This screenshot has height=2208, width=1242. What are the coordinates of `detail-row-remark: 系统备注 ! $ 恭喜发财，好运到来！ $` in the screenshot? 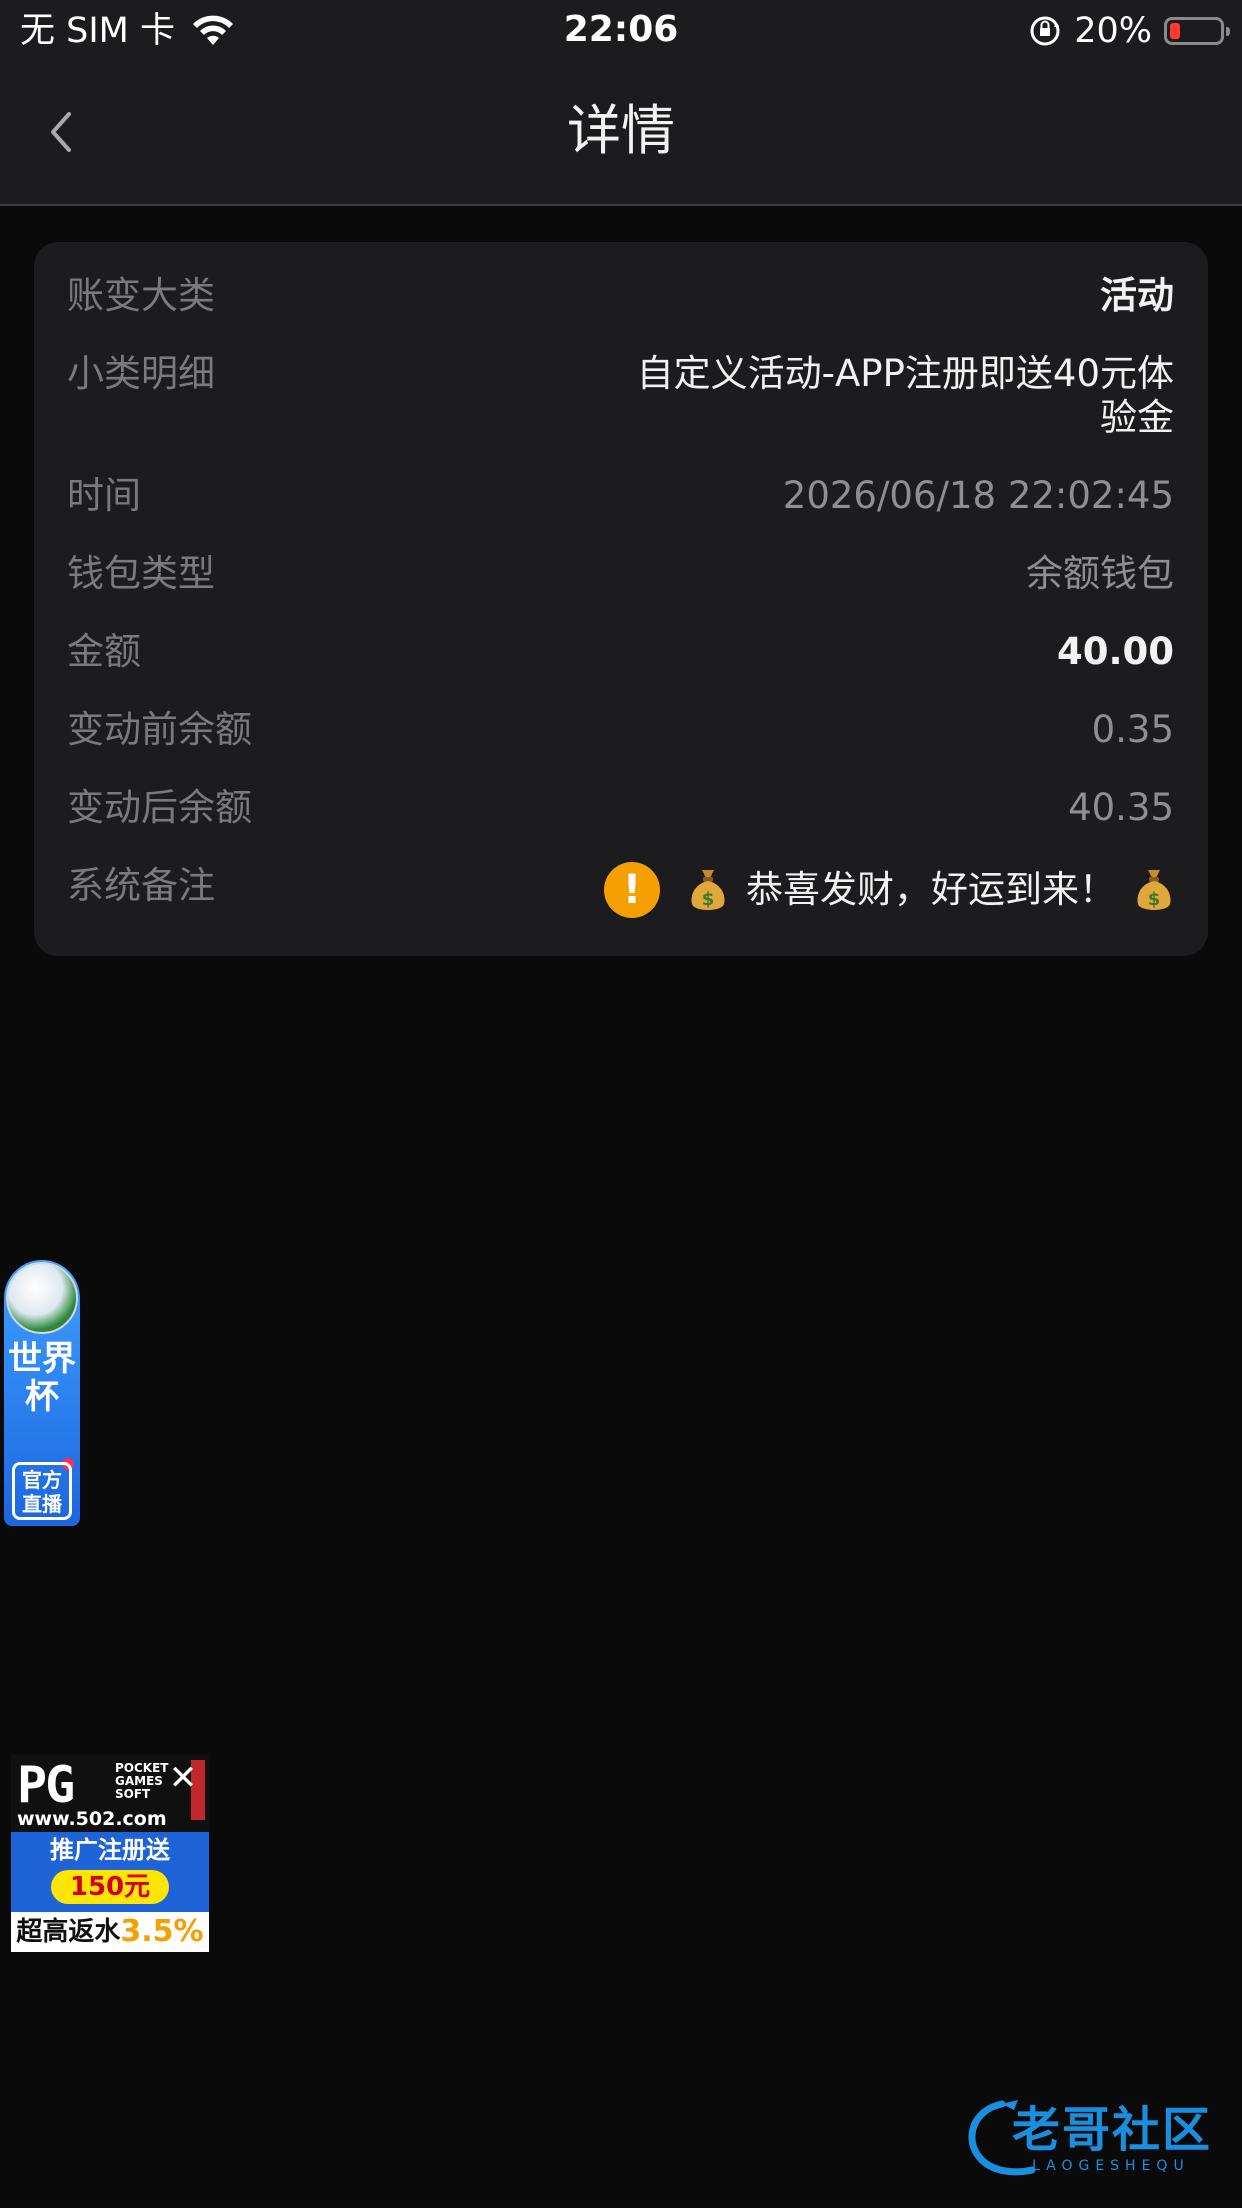 It's located at (620, 890).